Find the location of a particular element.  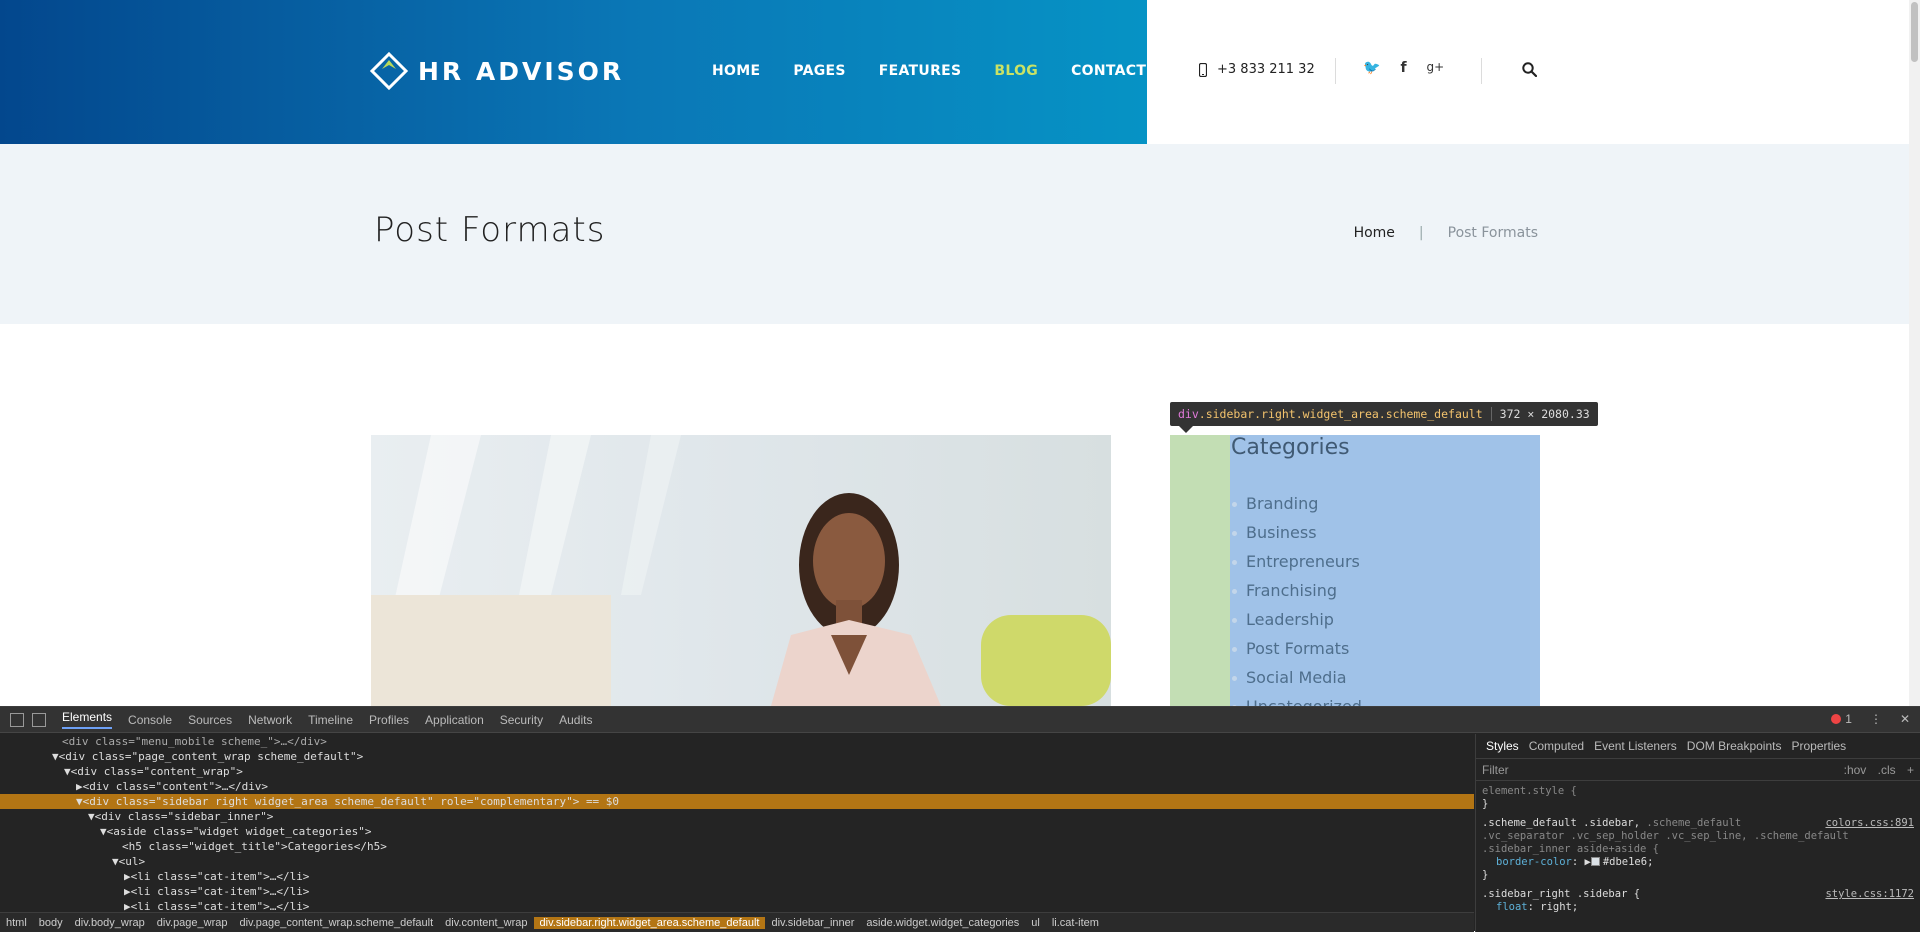

list-item: Franchising is located at coordinates (1297, 595).